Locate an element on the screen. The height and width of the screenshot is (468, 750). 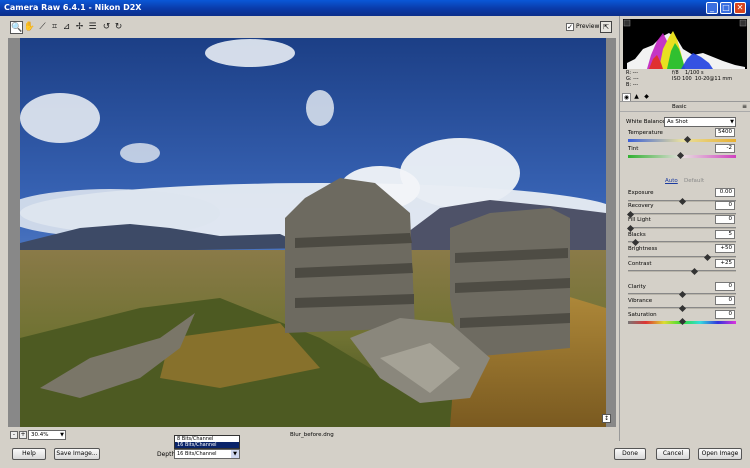
blacks-field: 5 is located at coordinates (725, 234).